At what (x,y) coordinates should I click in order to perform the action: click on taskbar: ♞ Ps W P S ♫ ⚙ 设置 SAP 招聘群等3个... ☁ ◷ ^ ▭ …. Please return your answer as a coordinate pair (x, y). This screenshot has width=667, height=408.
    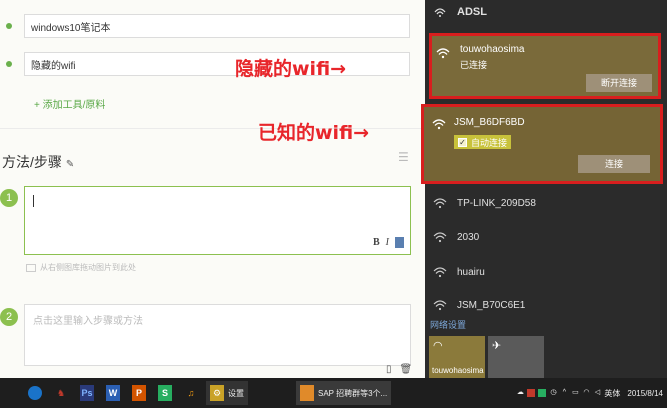
    Looking at the image, I should click on (333, 393).